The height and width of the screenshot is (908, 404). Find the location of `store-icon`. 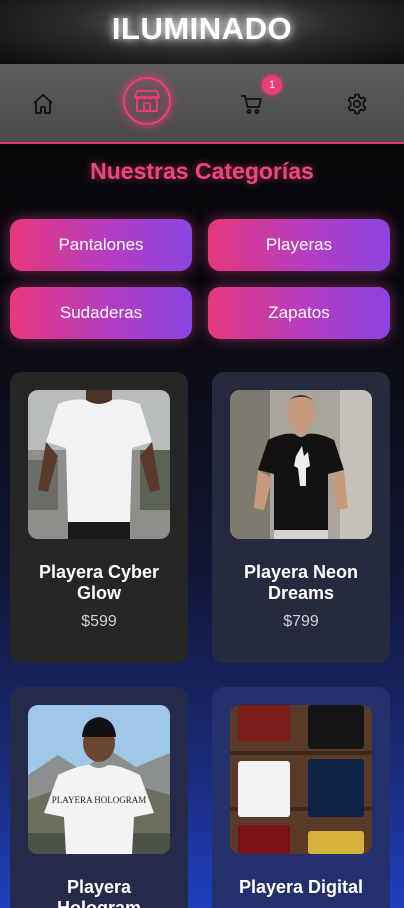

store-icon is located at coordinates (147, 101).